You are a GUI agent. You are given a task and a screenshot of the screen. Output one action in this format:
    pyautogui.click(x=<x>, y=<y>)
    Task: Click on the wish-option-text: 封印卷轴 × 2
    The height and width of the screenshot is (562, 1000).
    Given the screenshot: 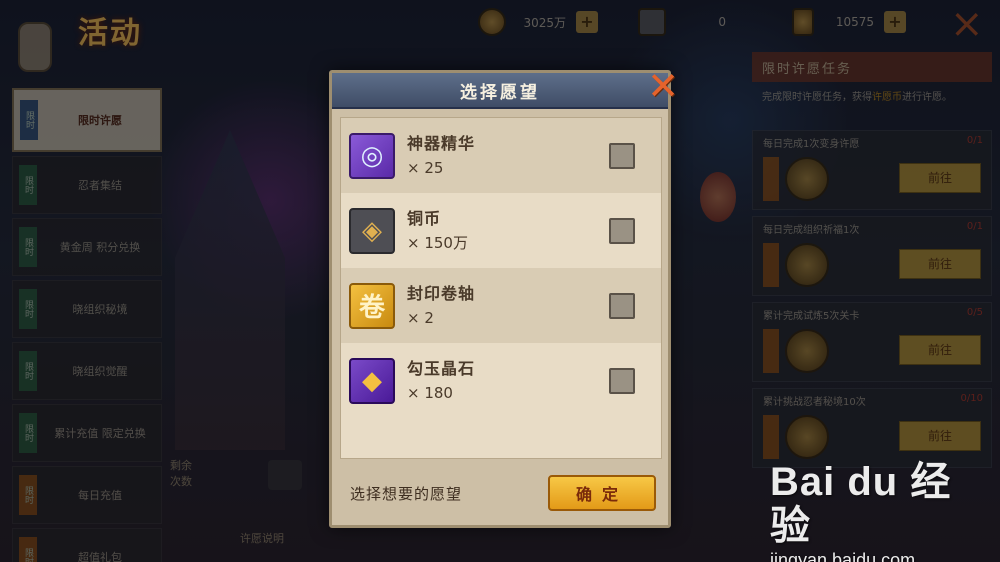 What is the action you would take?
    pyautogui.click(x=441, y=306)
    